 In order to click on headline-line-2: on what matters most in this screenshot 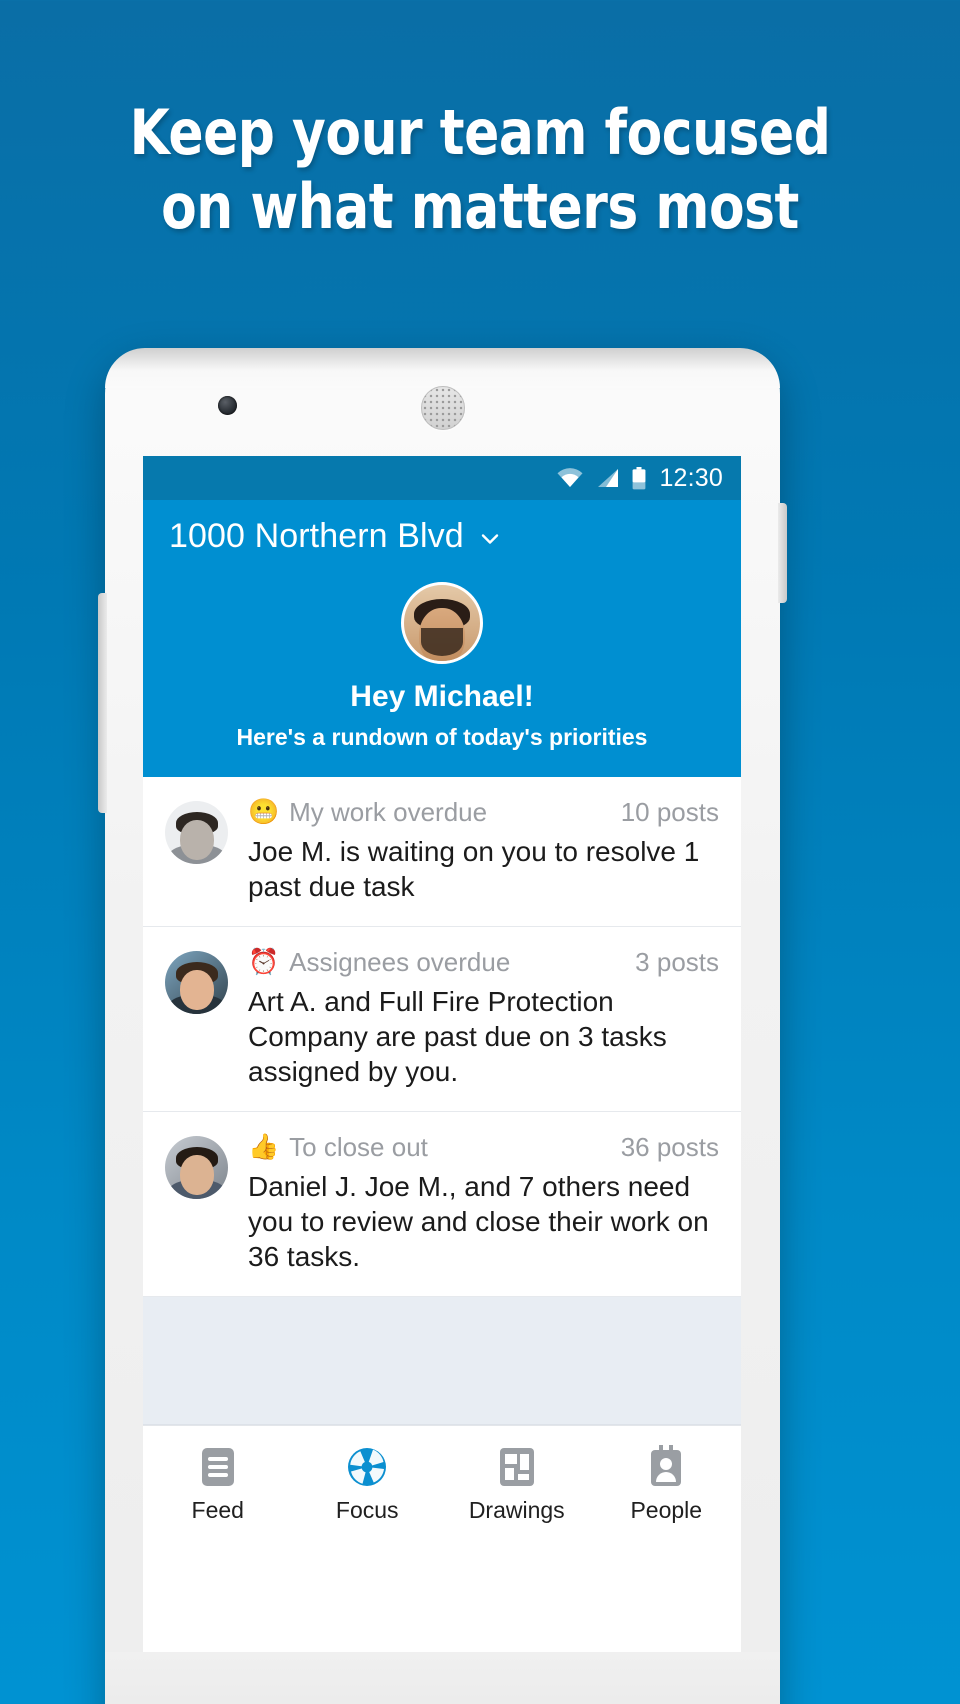, I will do `click(480, 206)`.